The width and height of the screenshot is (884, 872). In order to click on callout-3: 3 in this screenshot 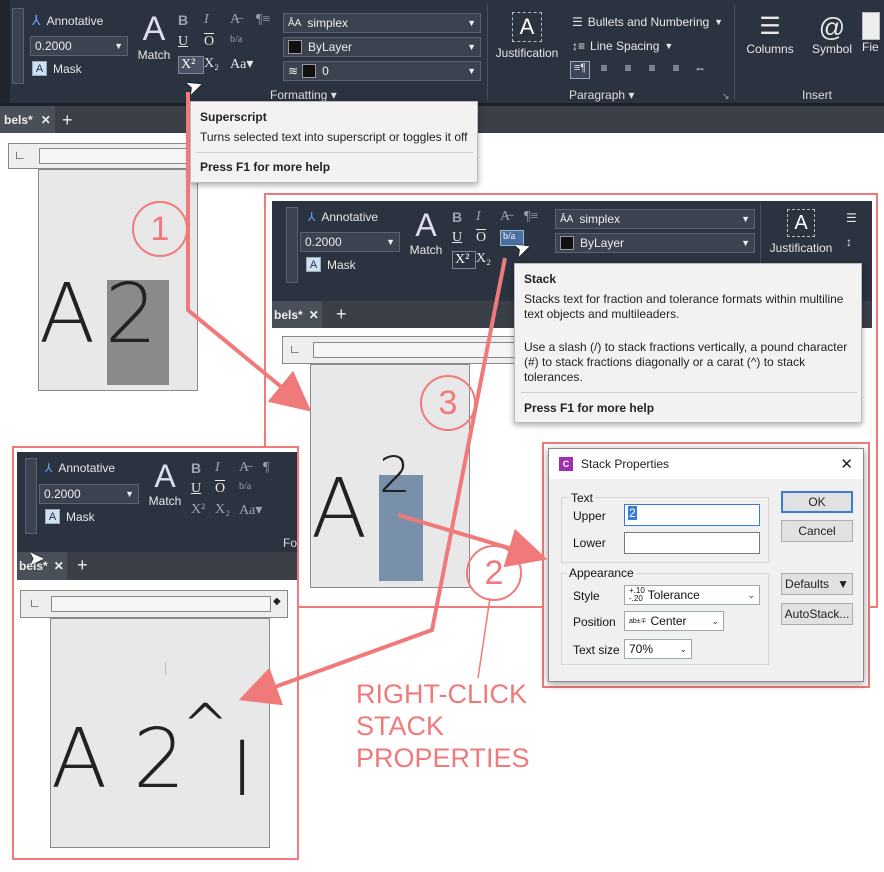, I will do `click(448, 403)`.